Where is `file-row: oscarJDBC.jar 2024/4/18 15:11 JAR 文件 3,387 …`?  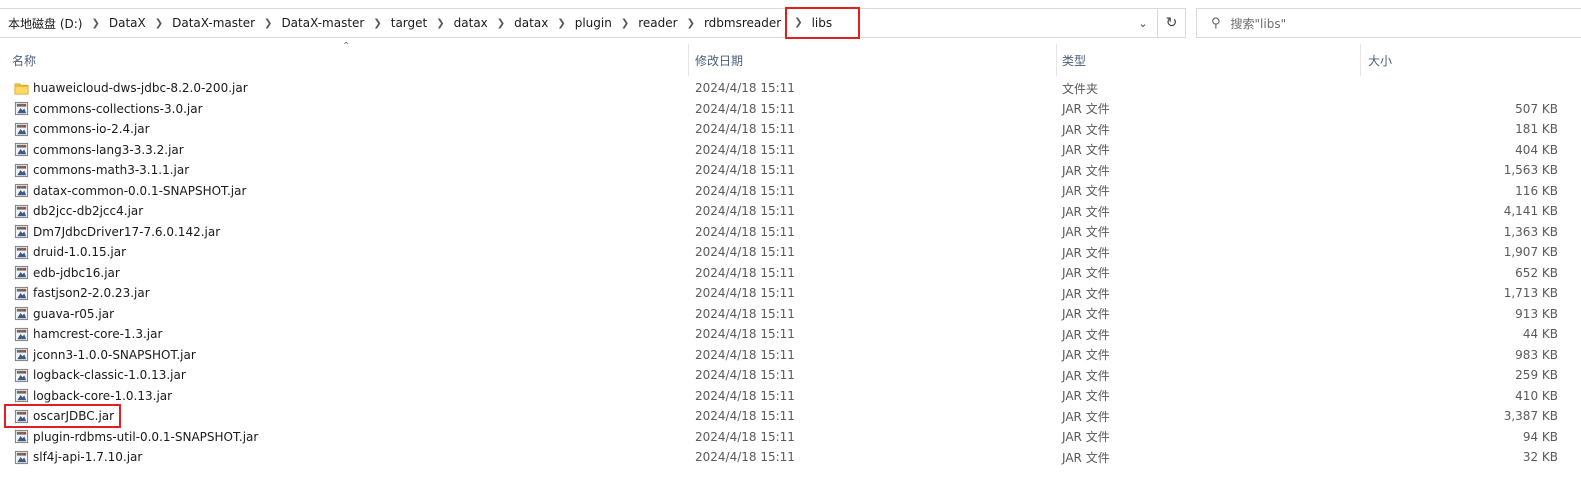
file-row: oscarJDBC.jar 2024/4/18 15:11 JAR 文件 3,387 … is located at coordinates (790, 416).